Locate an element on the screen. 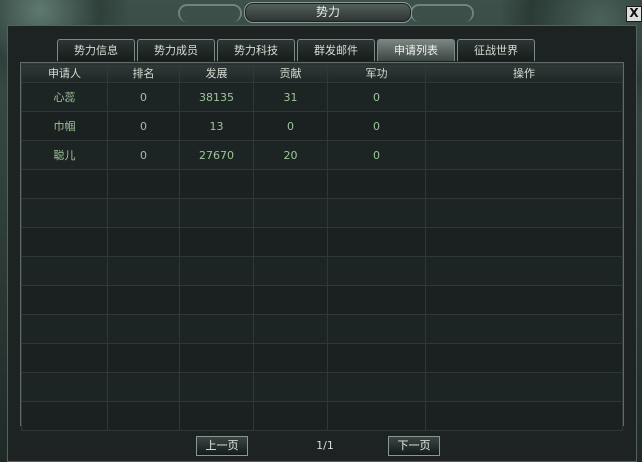 This screenshot has height=462, width=642. col-header-merit: 军功 is located at coordinates (376, 73).